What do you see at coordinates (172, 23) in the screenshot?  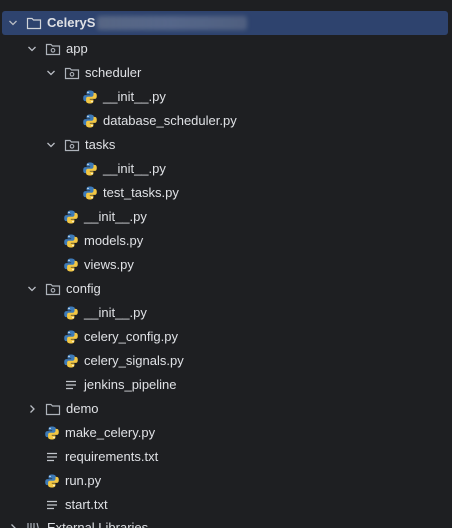 I see `redacted-path` at bounding box center [172, 23].